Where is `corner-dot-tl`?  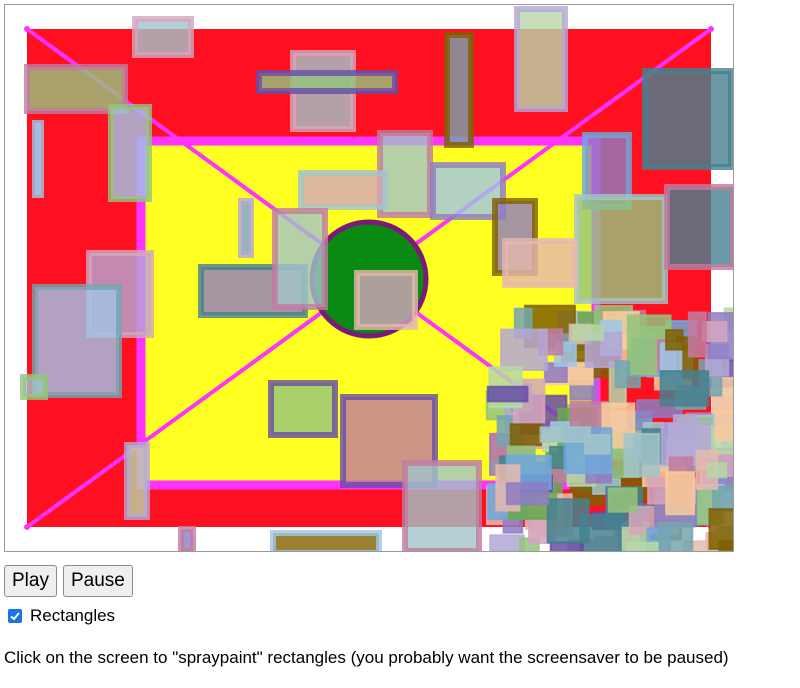 corner-dot-tl is located at coordinates (27, 29).